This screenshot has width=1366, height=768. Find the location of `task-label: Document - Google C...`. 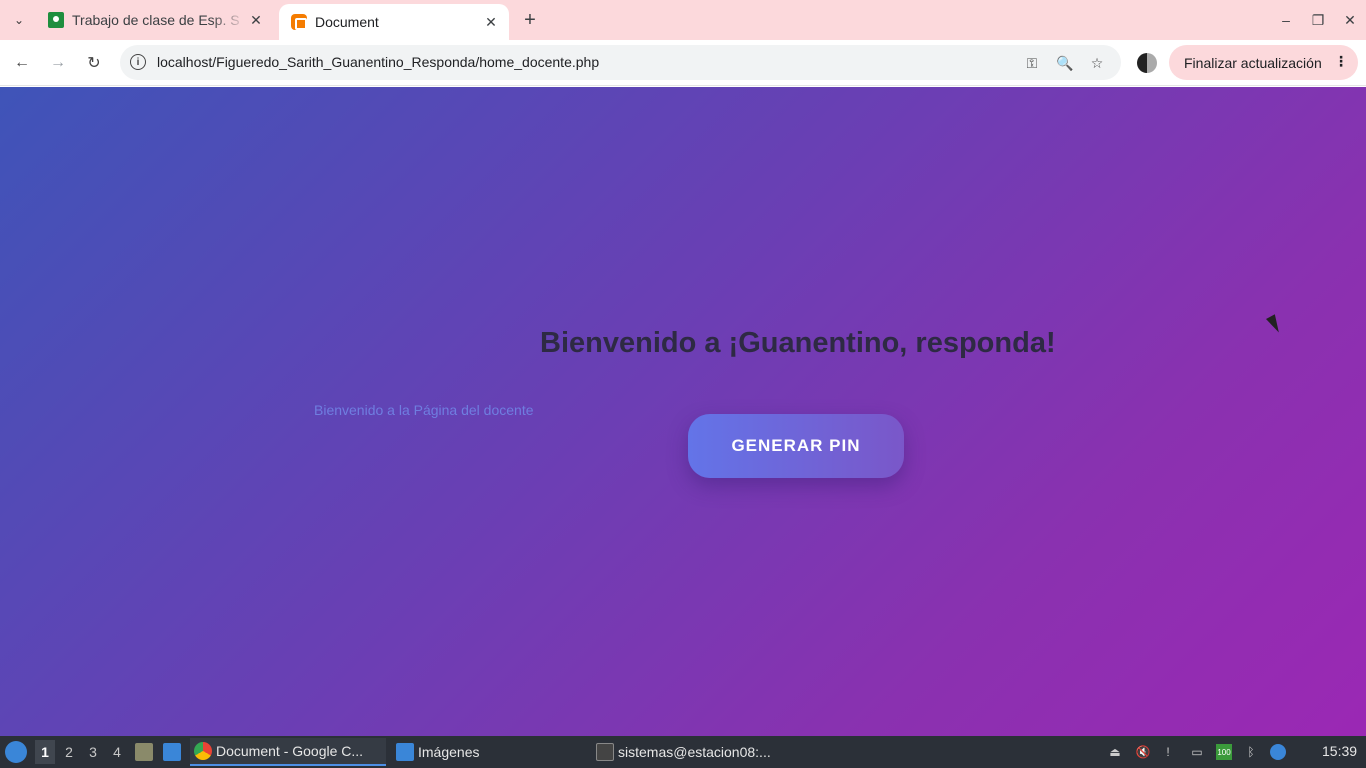

task-label: Document - Google C... is located at coordinates (290, 751).